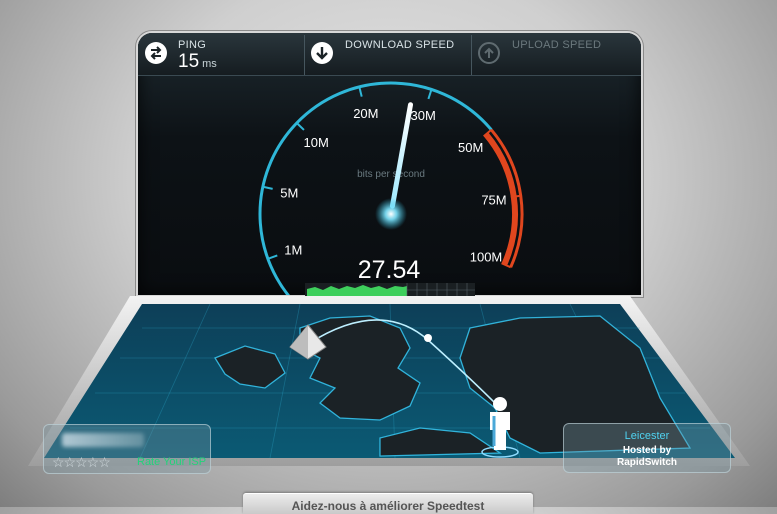 The width and height of the screenshot is (777, 514). Describe the element at coordinates (103, 440) in the screenshot. I see `isp-name-blurred` at that location.